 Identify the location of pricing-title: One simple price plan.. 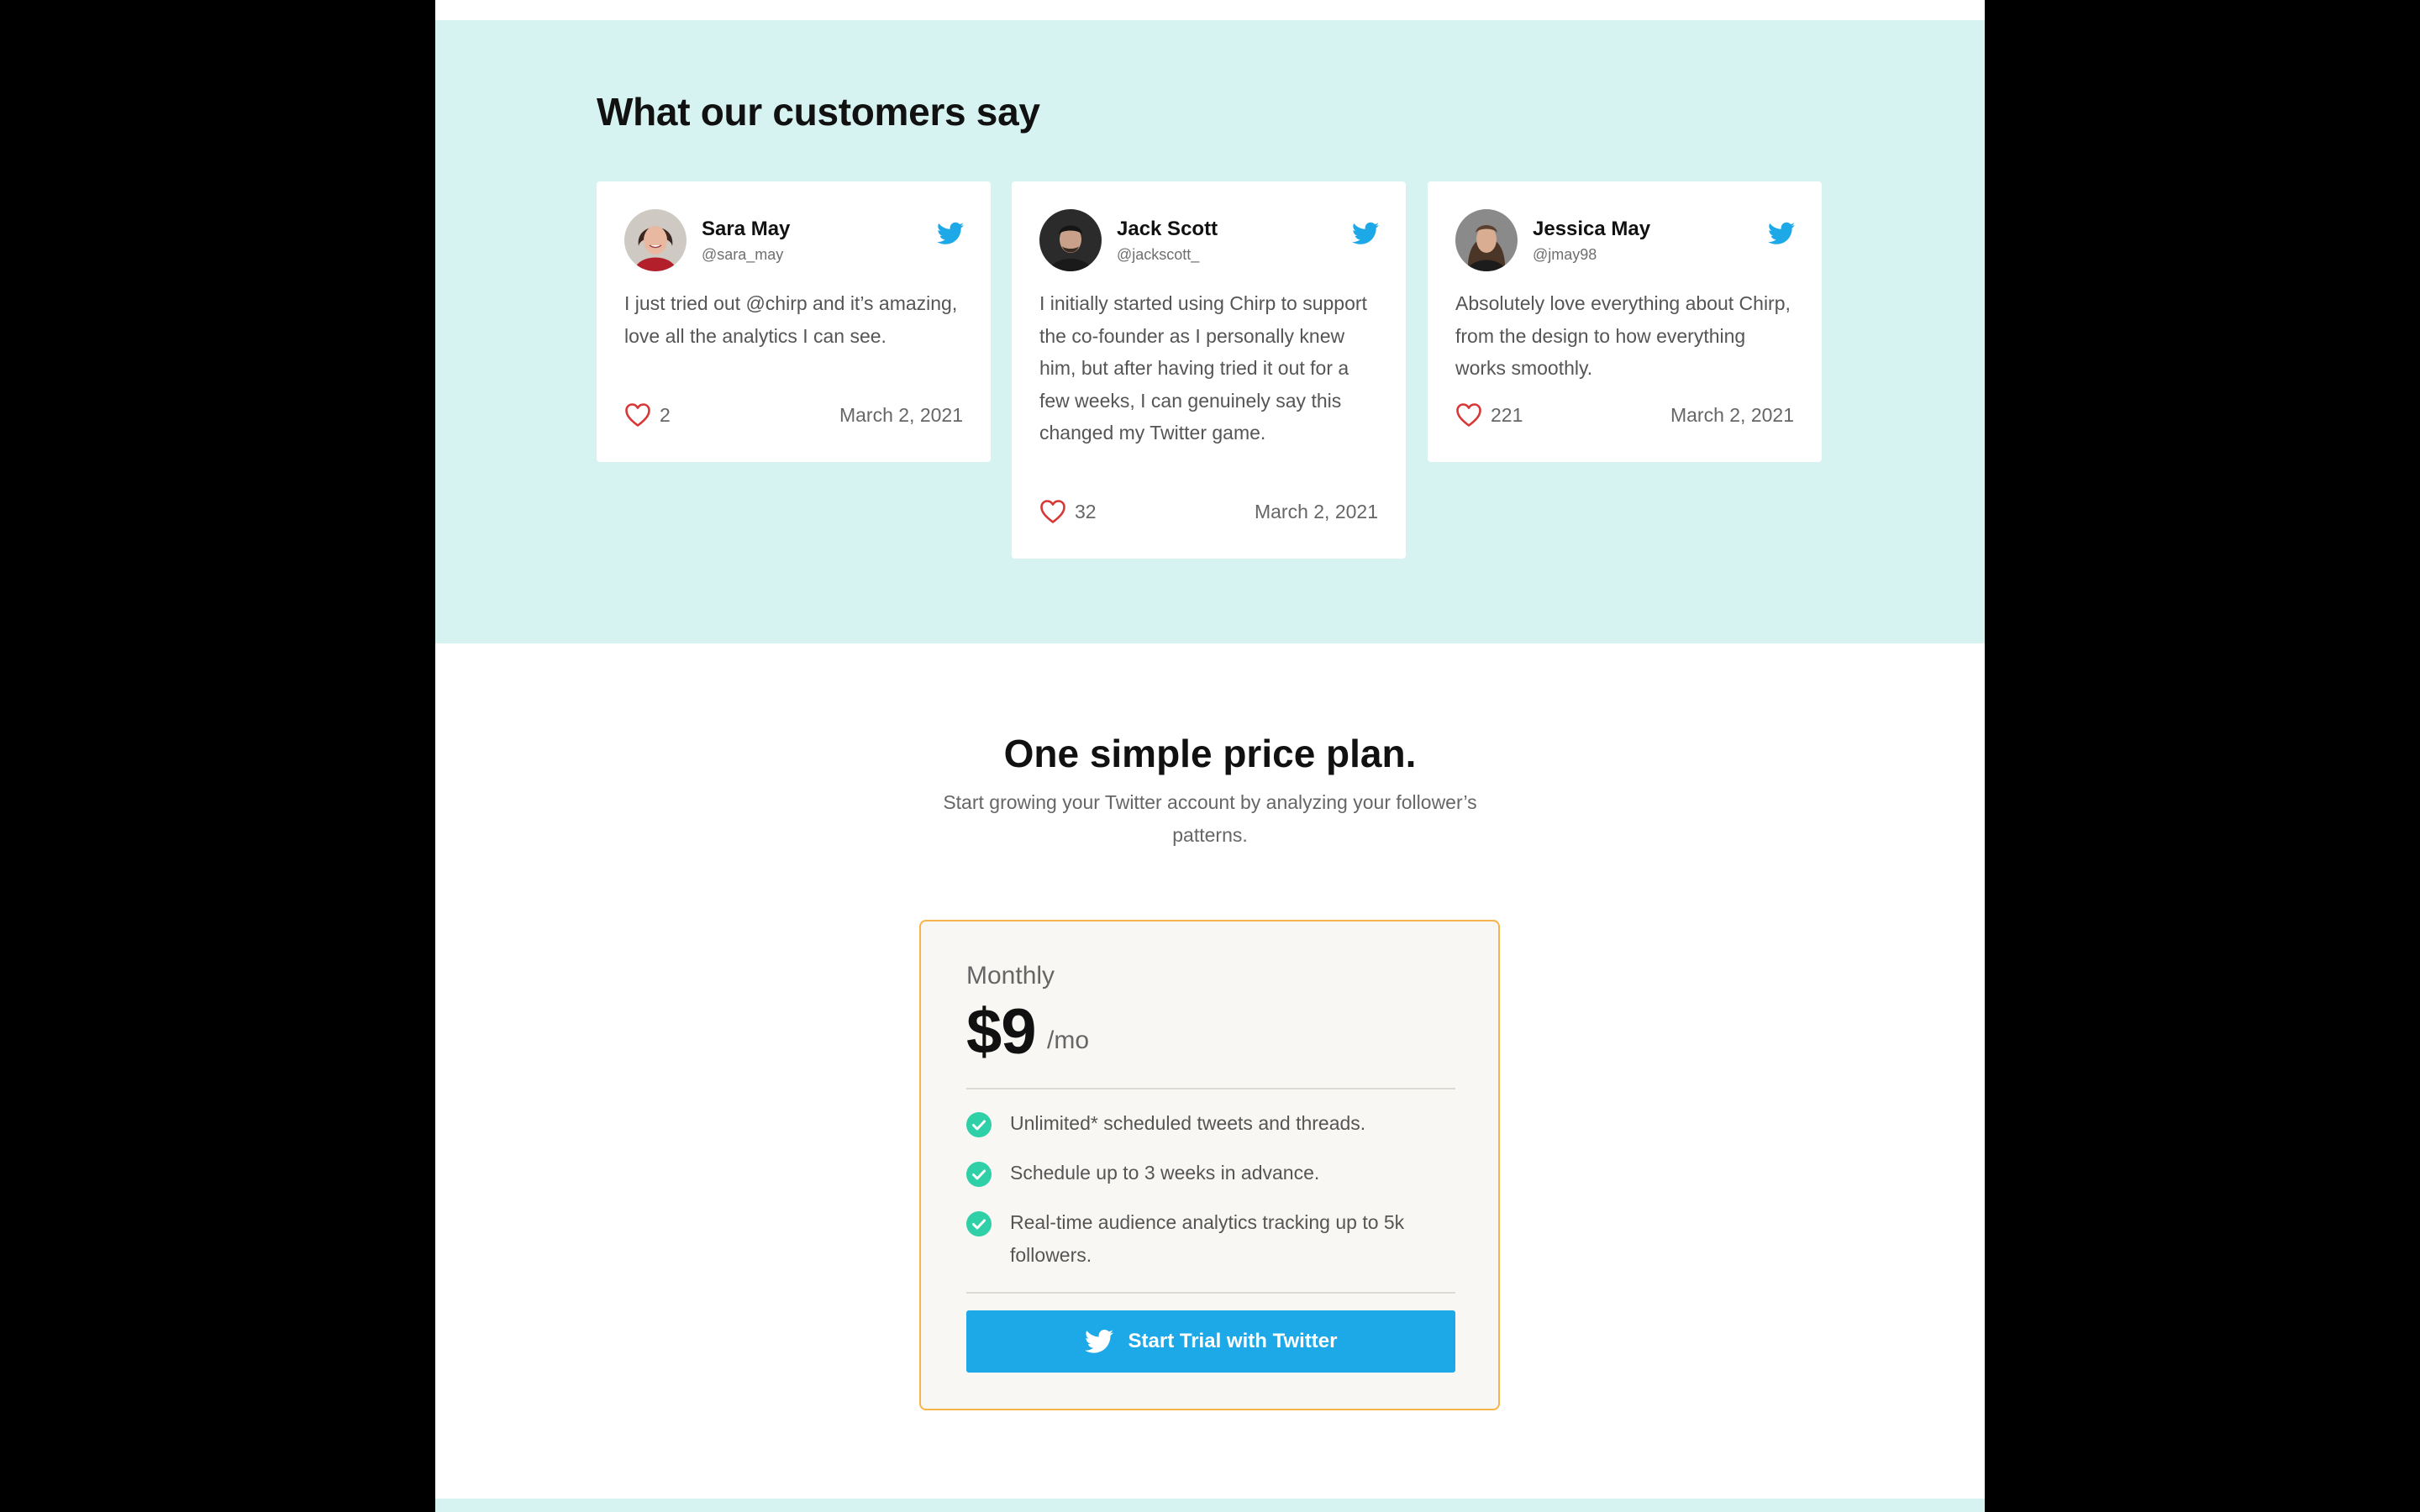
(1210, 753).